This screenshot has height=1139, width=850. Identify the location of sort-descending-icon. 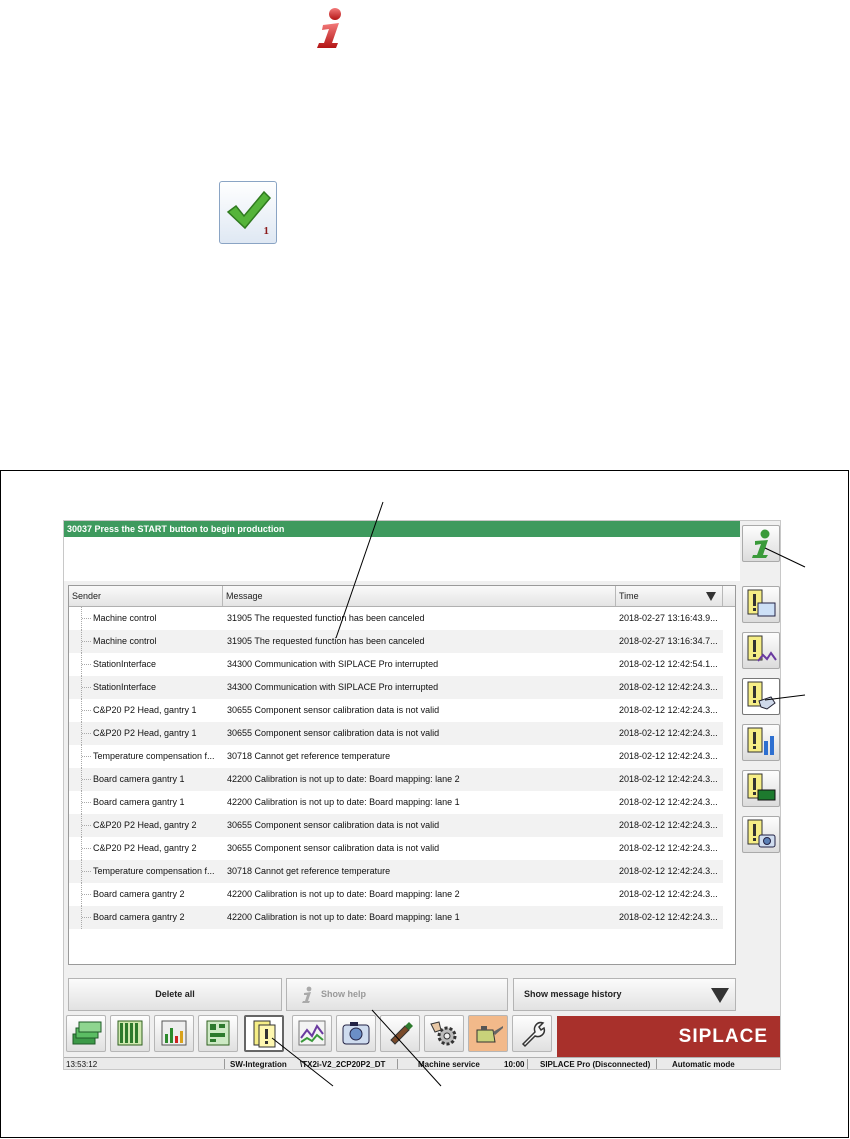
(711, 596).